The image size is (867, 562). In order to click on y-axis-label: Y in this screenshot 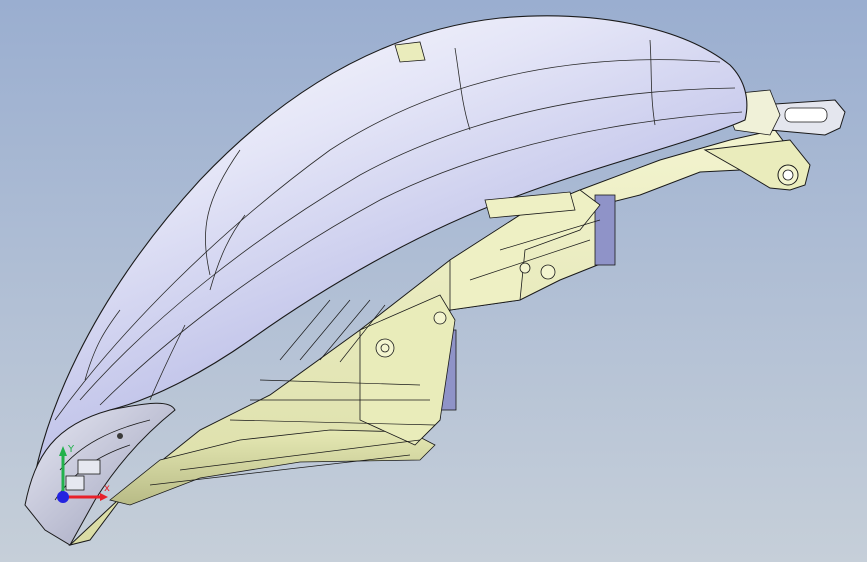, I will do `click(71, 449)`.